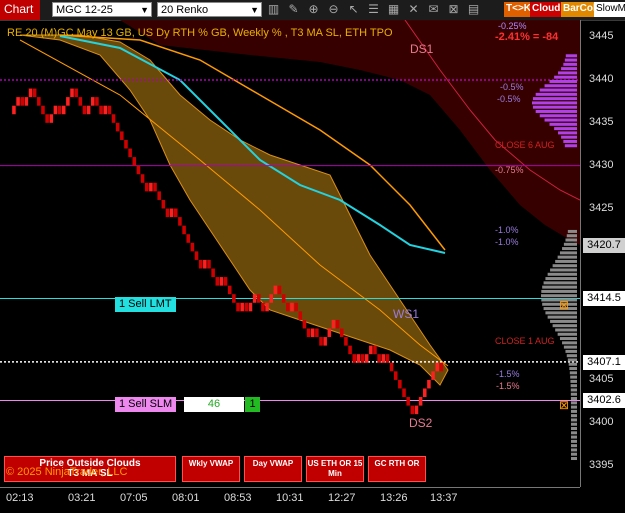  What do you see at coordinates (421, 423) in the screenshot?
I see `ds2-label: DS2` at bounding box center [421, 423].